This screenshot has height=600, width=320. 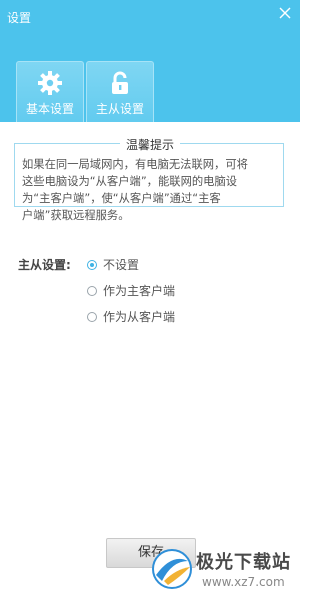 I want to click on notice-line: 这些电脑设为“从客户端”，能联网的电脑设, so click(x=130, y=181).